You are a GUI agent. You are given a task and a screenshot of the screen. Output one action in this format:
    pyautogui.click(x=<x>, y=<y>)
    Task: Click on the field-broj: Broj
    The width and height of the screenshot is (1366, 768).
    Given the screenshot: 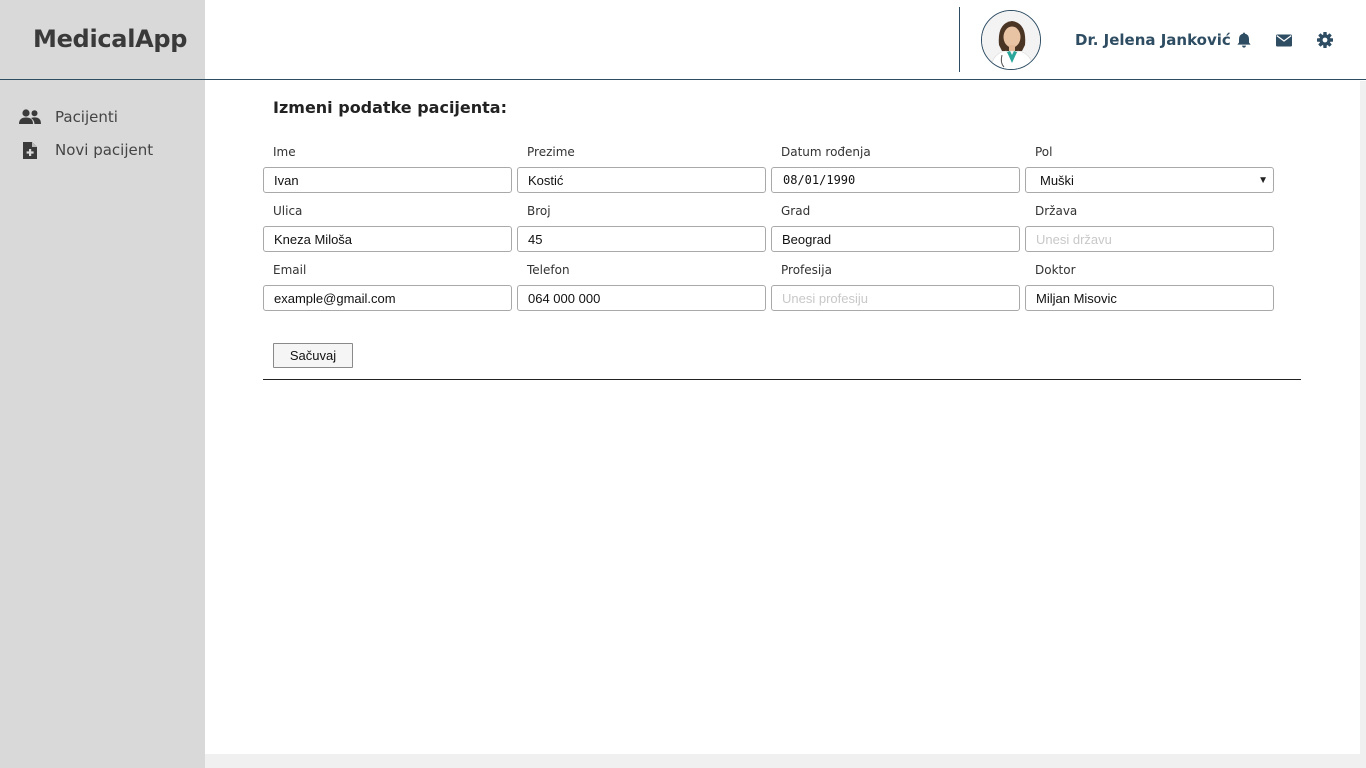 What is the action you would take?
    pyautogui.click(x=641, y=228)
    